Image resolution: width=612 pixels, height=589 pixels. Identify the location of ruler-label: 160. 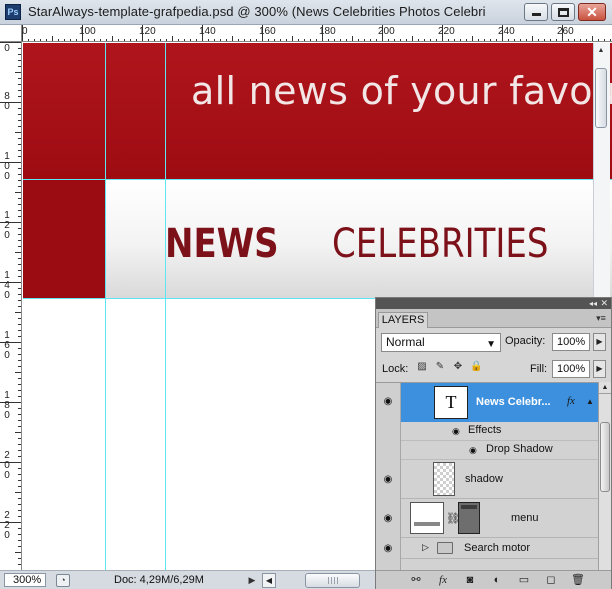
(267, 31).